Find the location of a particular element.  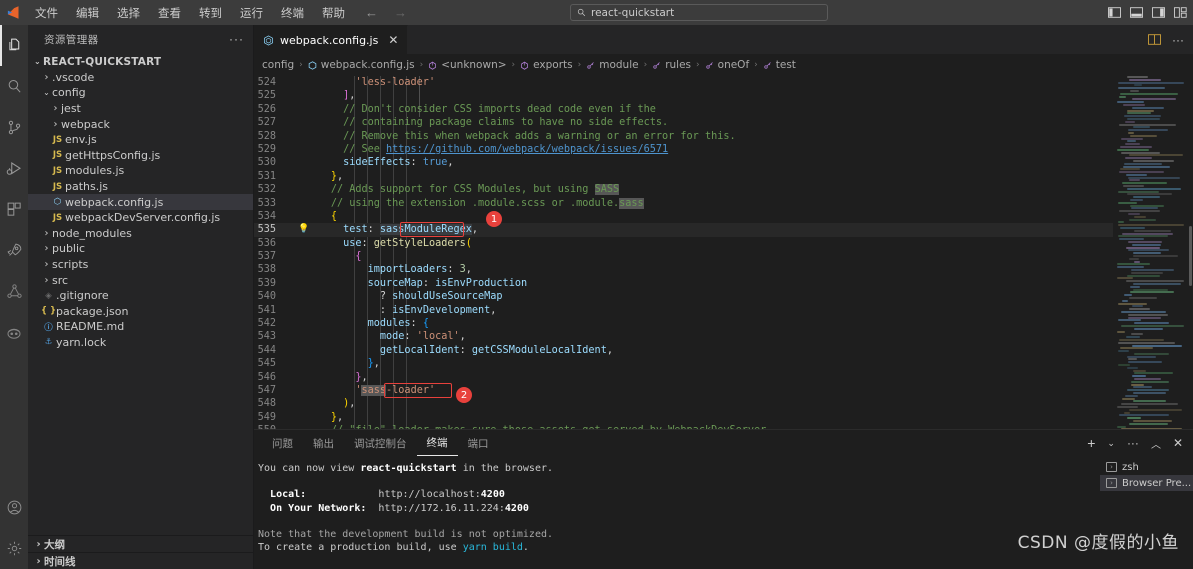

code-line: 531 }, is located at coordinates (683, 176).